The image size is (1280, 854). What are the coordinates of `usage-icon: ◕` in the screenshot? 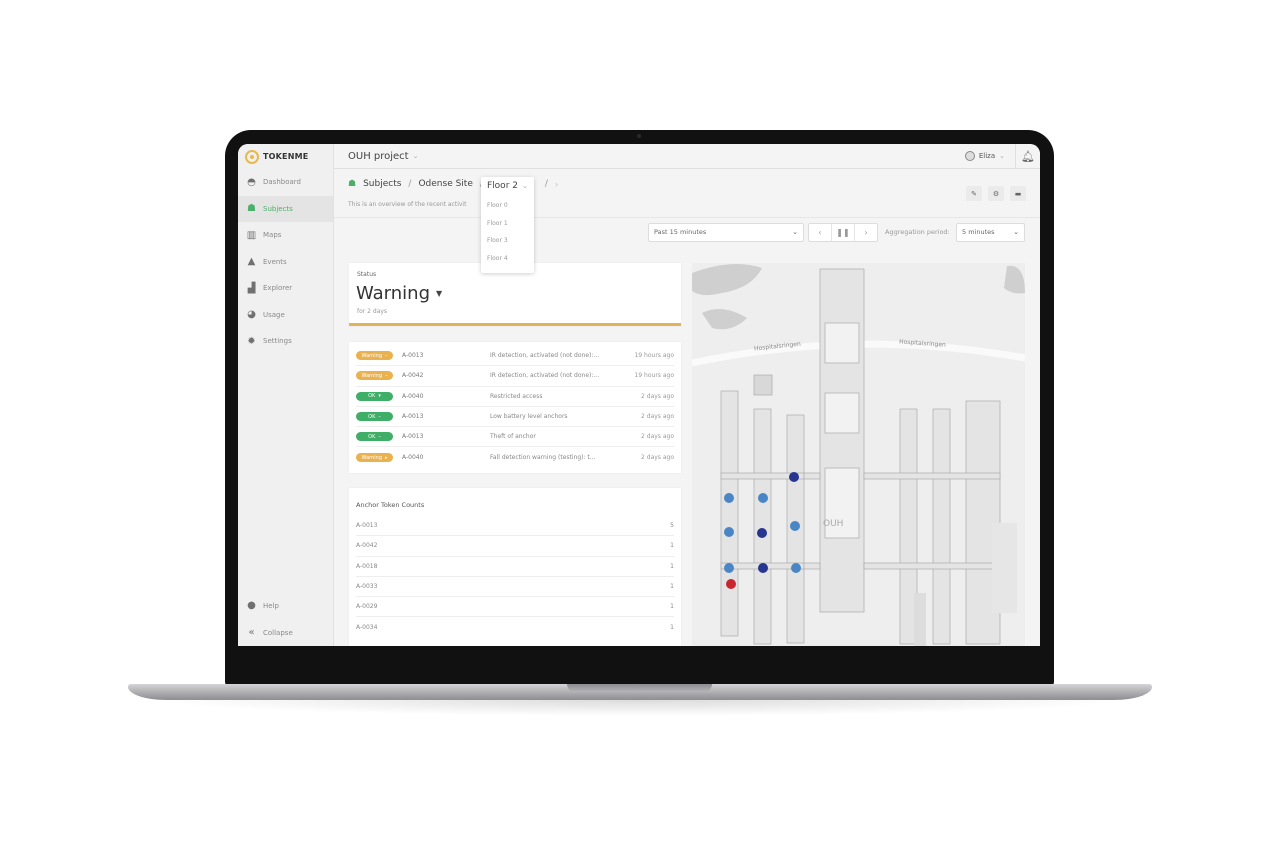 It's located at (251, 315).